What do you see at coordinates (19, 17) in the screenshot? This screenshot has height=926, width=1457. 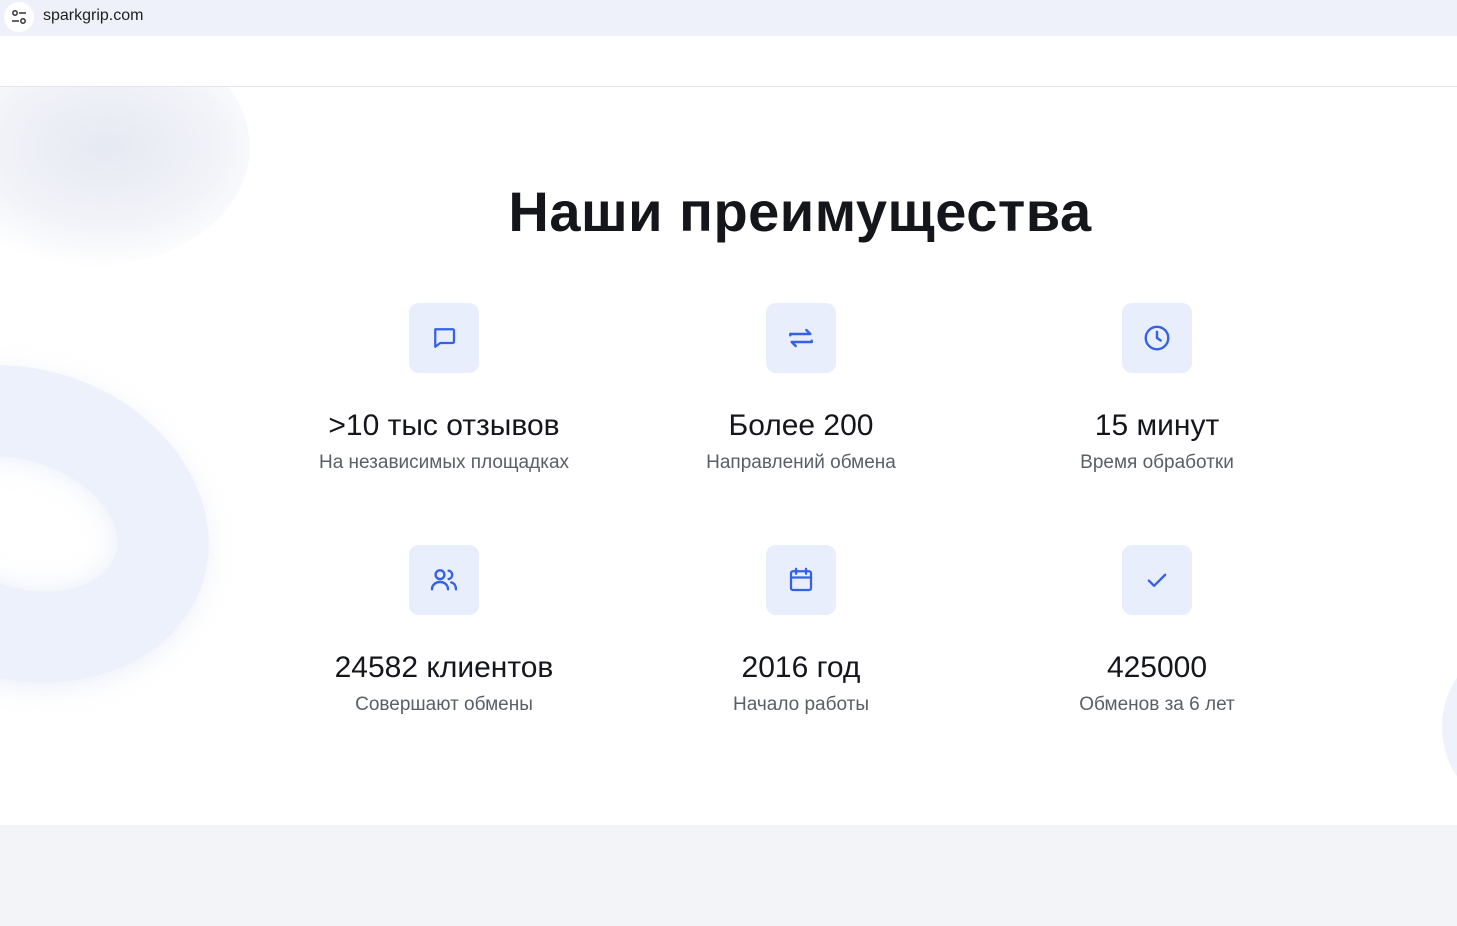 I see `site-settings-icon` at bounding box center [19, 17].